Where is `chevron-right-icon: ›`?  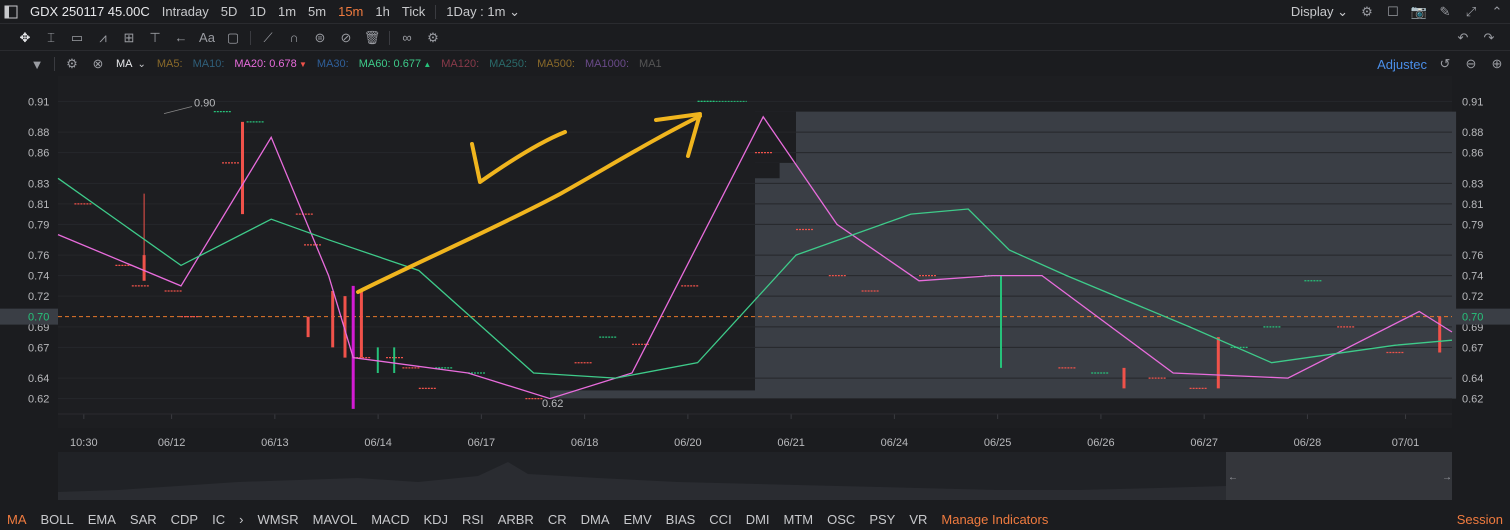
chevron-right-icon: › is located at coordinates (241, 519).